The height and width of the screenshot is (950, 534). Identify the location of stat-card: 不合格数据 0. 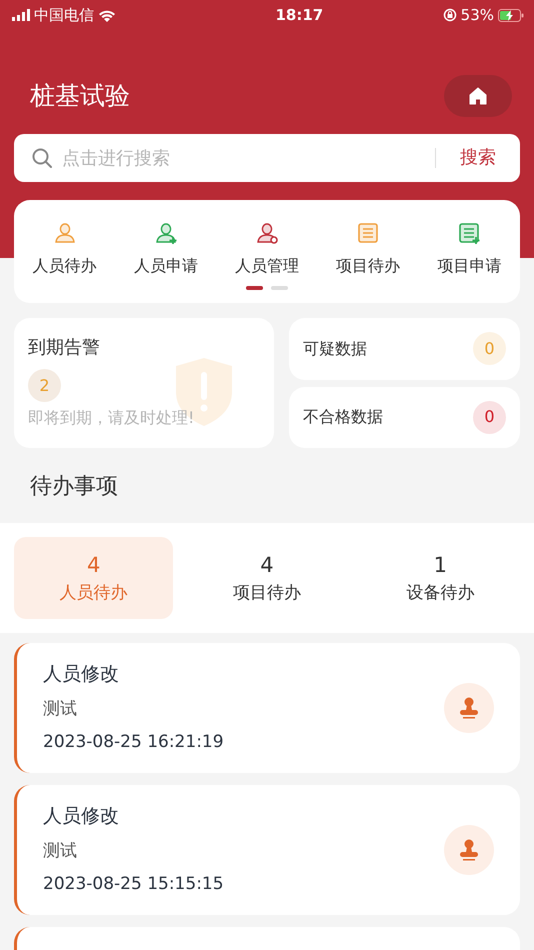
(404, 417).